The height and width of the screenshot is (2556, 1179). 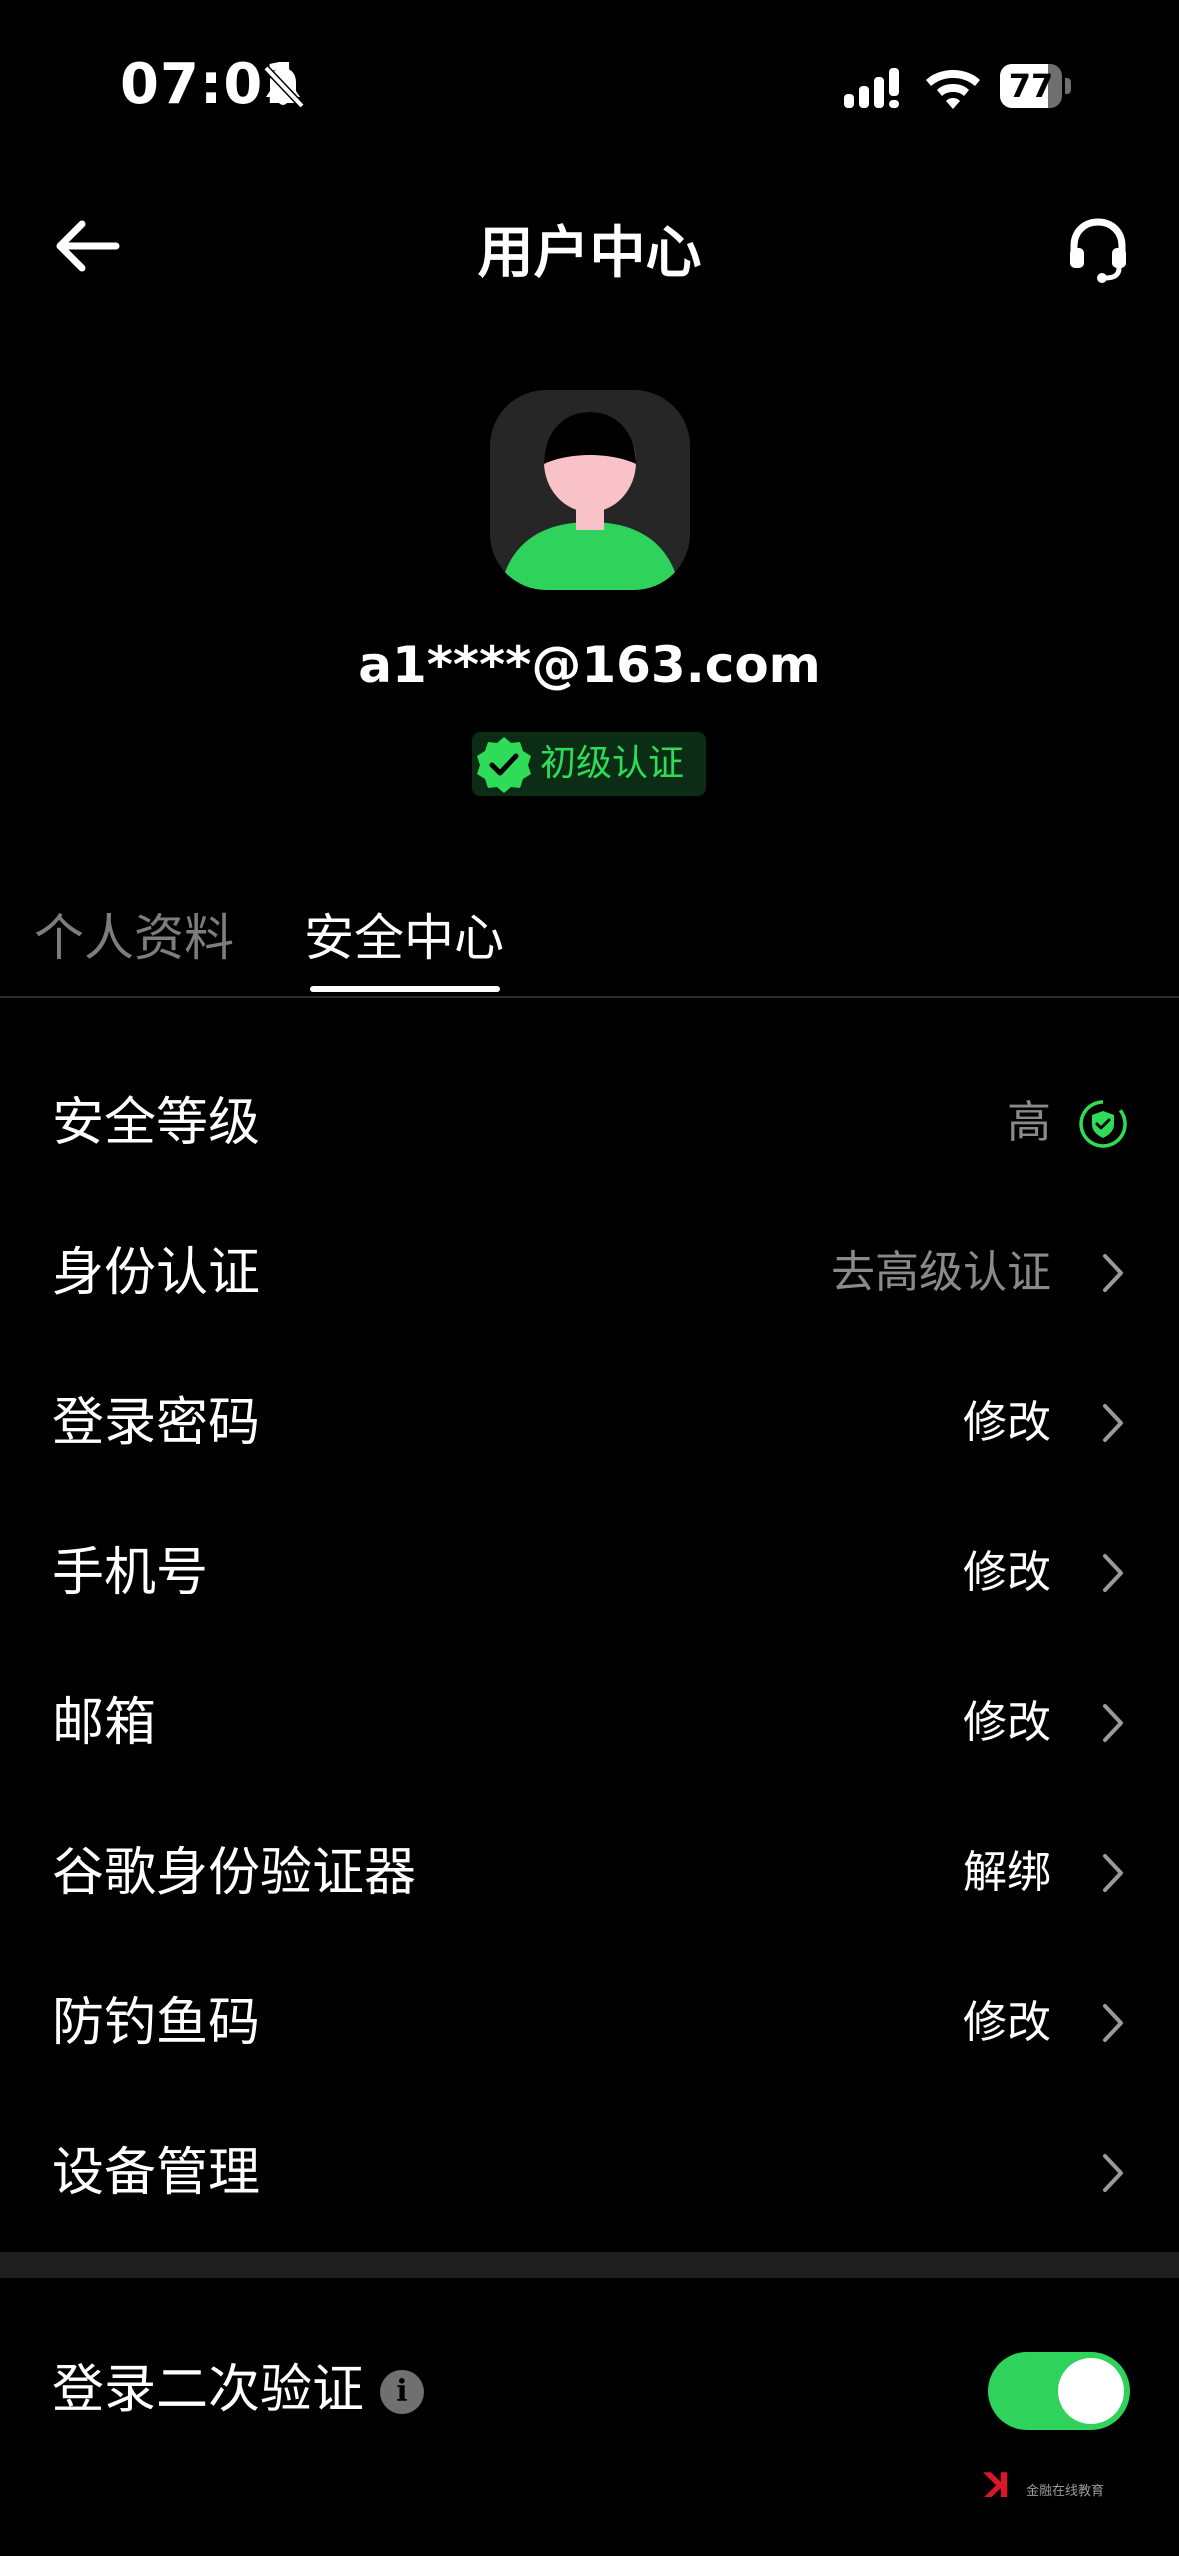 What do you see at coordinates (1007, 1873) in the screenshot?
I see `google-authenticator-action: 解绑` at bounding box center [1007, 1873].